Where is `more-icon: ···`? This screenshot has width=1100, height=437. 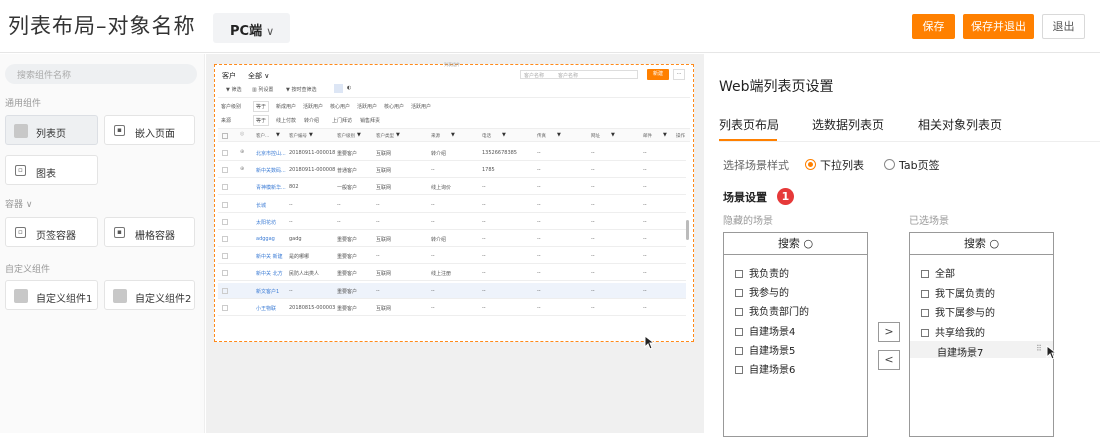 more-icon: ··· is located at coordinates (679, 74).